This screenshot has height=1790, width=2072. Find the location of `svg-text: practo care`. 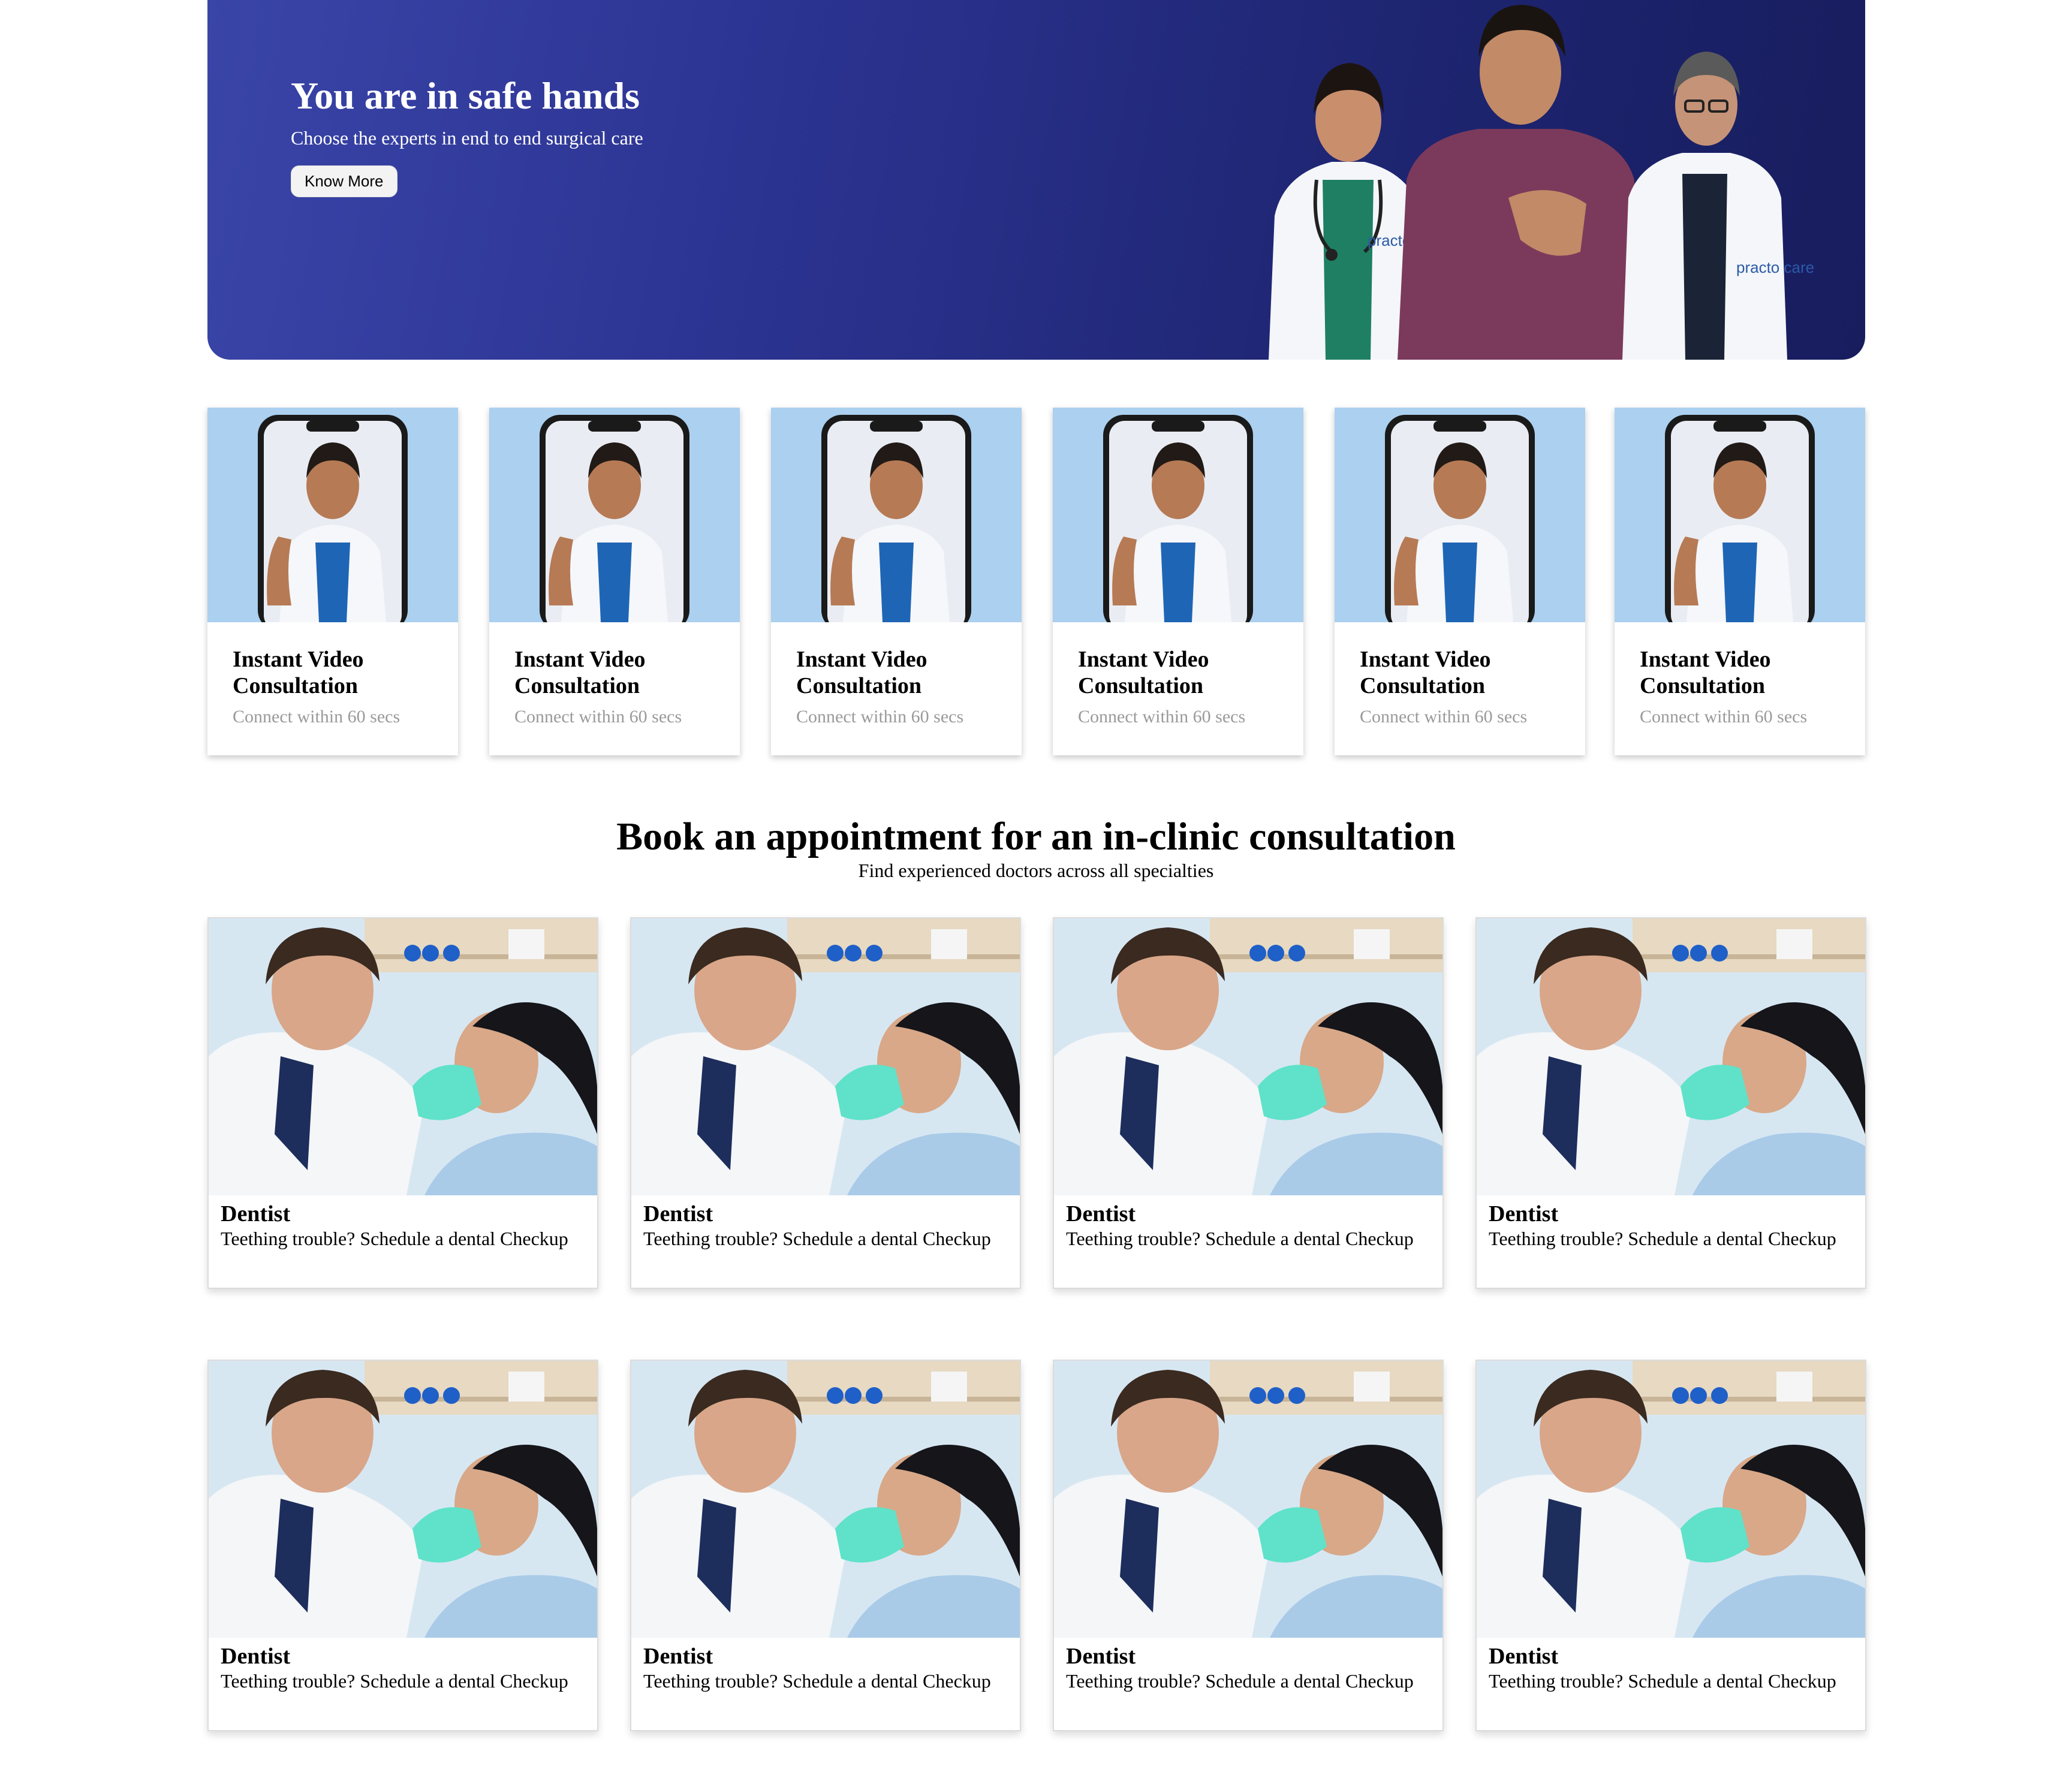

svg-text: practo care is located at coordinates (1775, 267).